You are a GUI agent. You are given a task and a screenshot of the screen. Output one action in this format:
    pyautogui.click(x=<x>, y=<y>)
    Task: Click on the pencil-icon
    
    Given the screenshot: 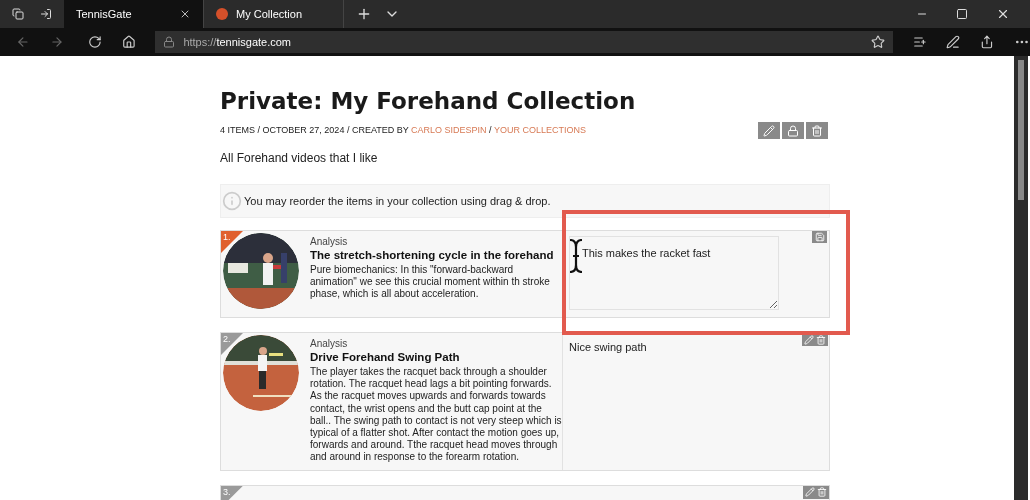 What is the action you would take?
    pyautogui.click(x=769, y=130)
    